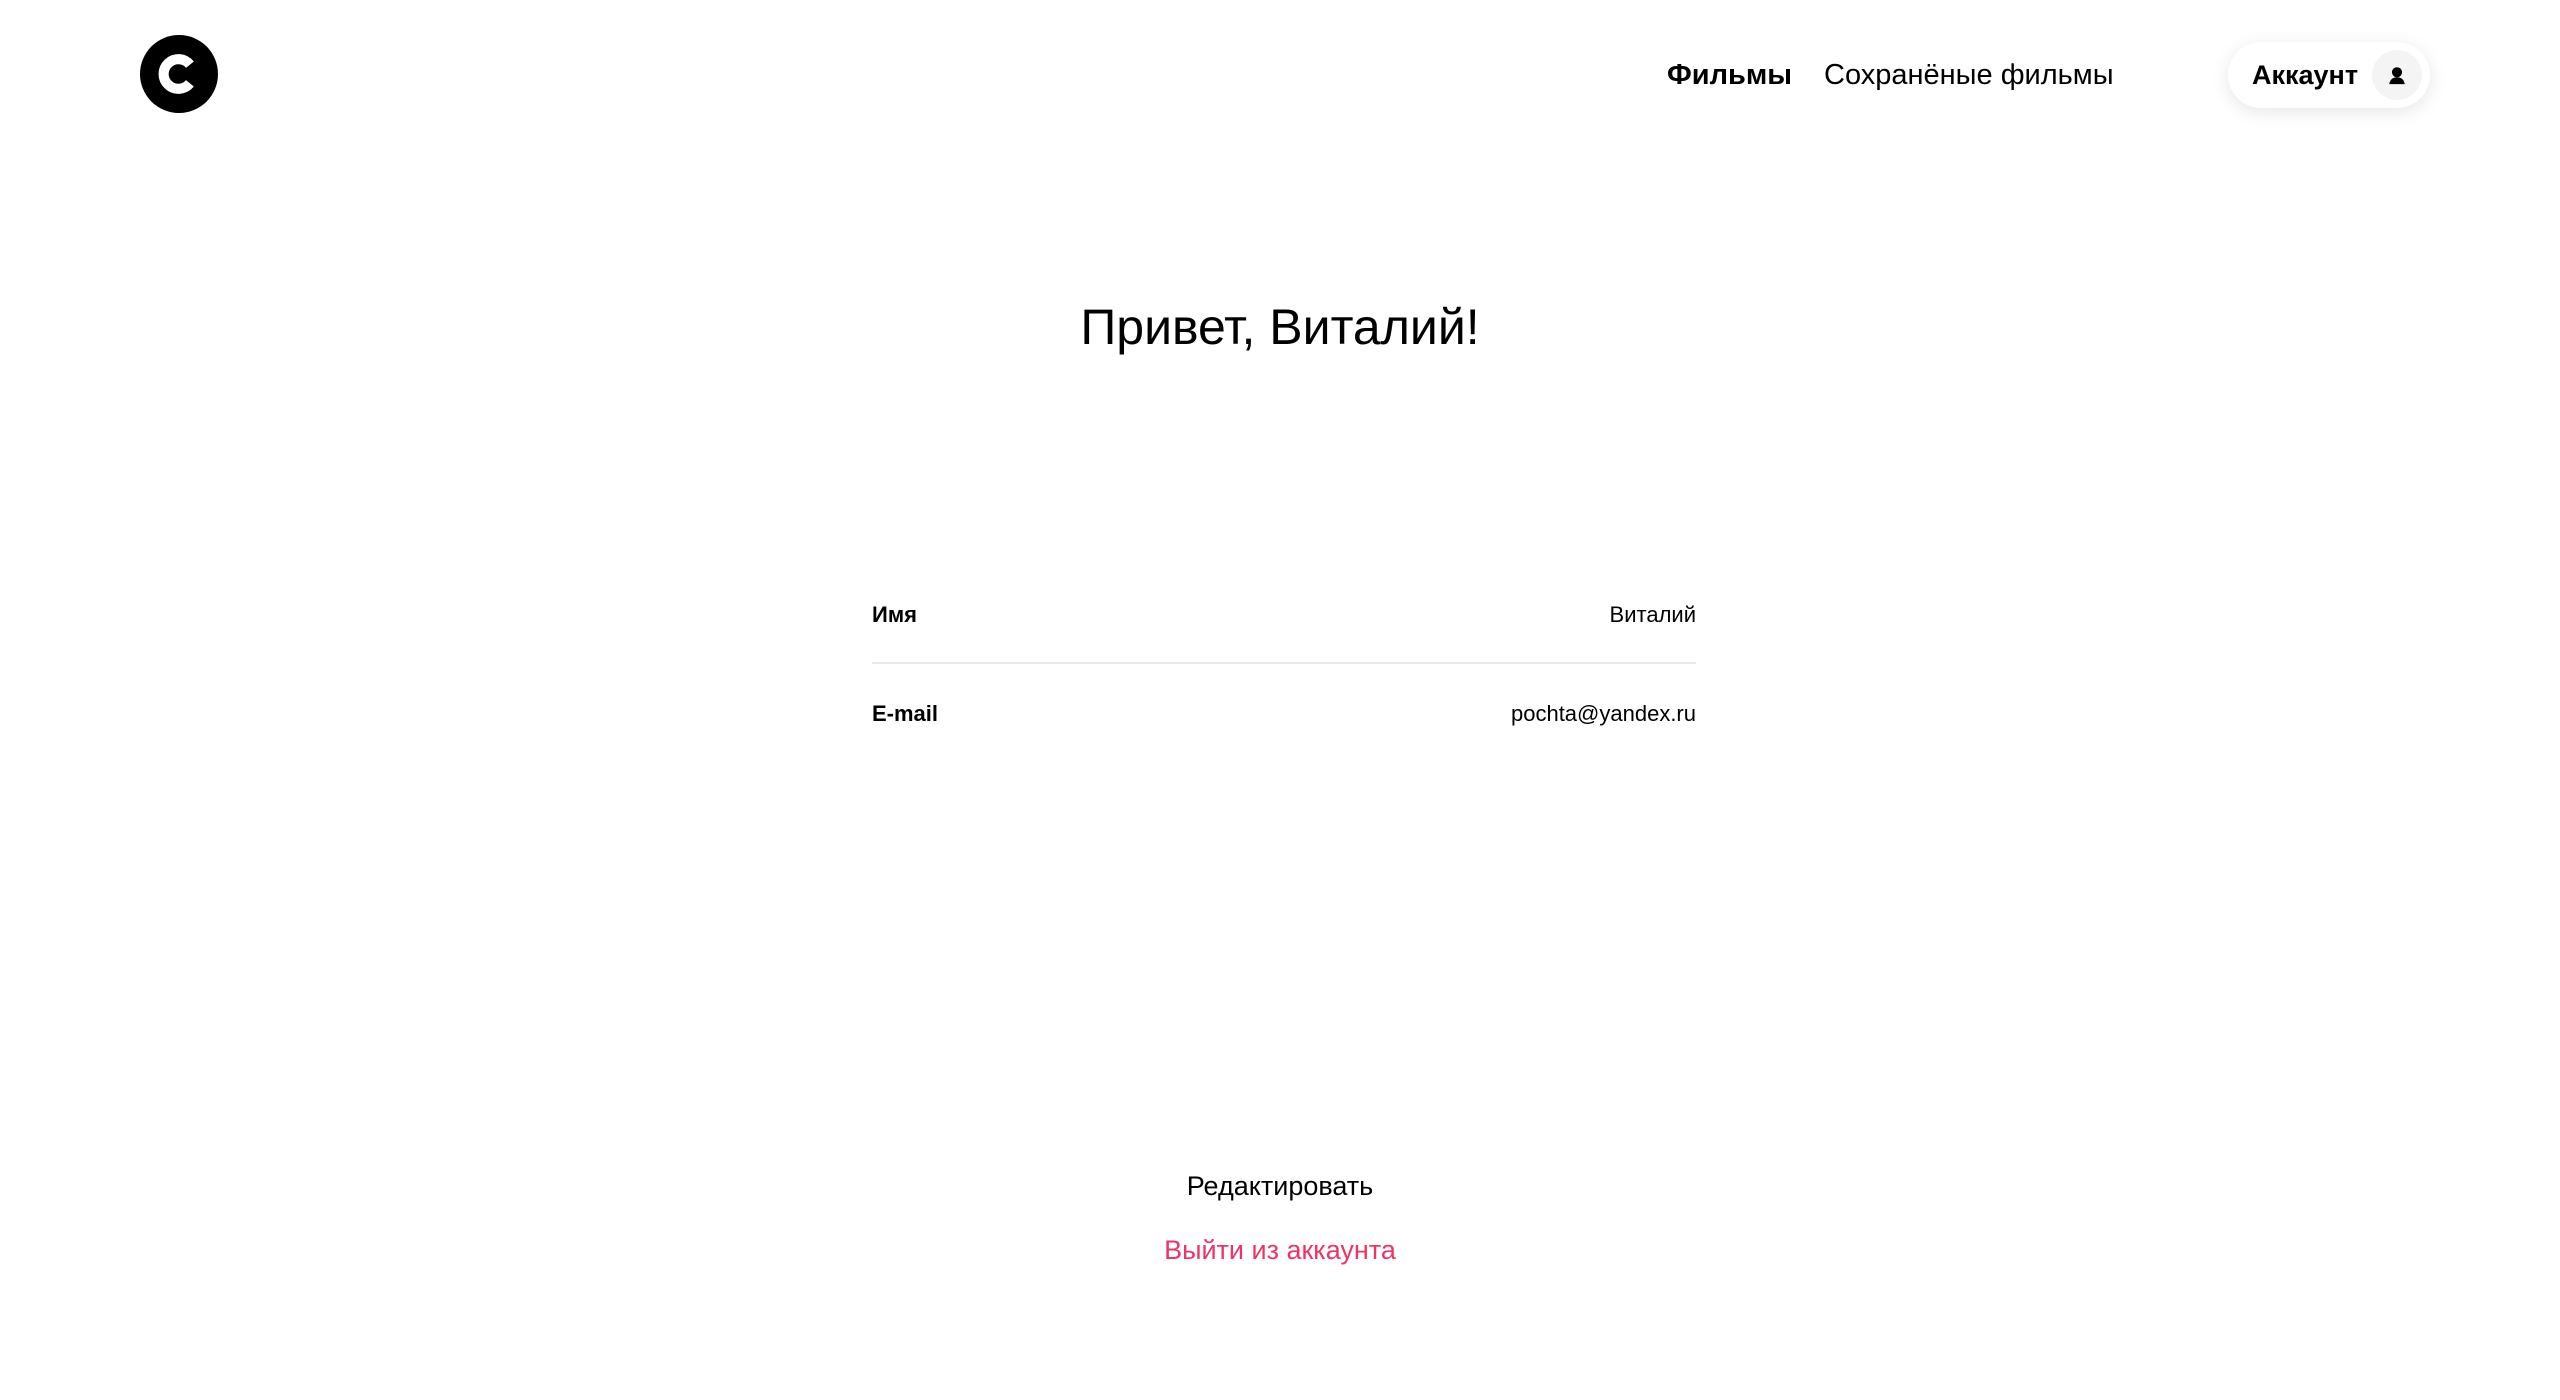 This screenshot has height=1400, width=2560. What do you see at coordinates (1280, 75) in the screenshot?
I see `site-header: Фильмы Сохранёные фильмы Аккаунт` at bounding box center [1280, 75].